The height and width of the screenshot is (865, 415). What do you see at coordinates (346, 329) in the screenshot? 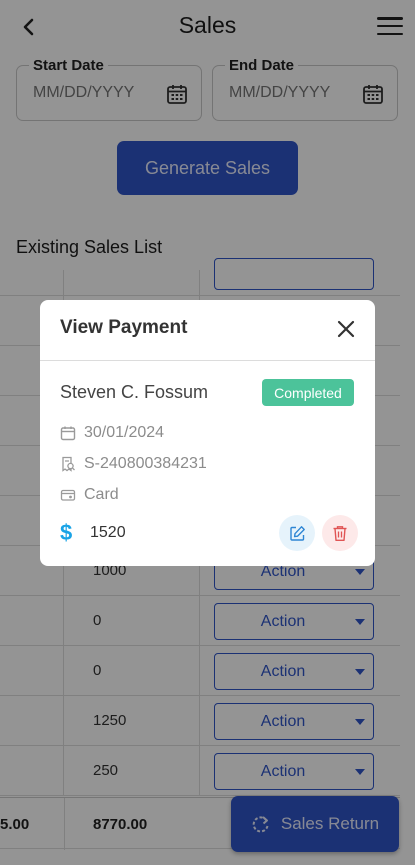
I see `close-icon` at bounding box center [346, 329].